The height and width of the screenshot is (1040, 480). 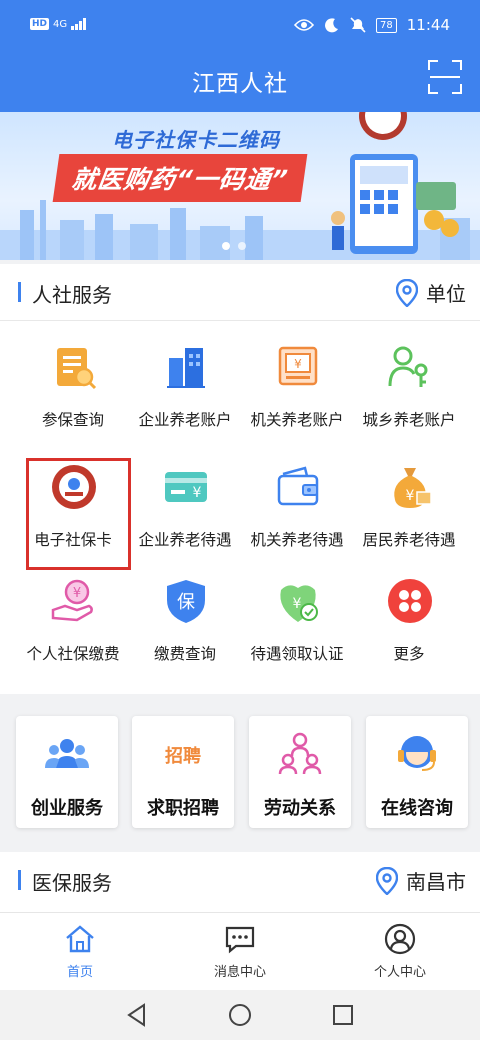 What do you see at coordinates (186, 368) in the screenshot?
I see `building-icon` at bounding box center [186, 368].